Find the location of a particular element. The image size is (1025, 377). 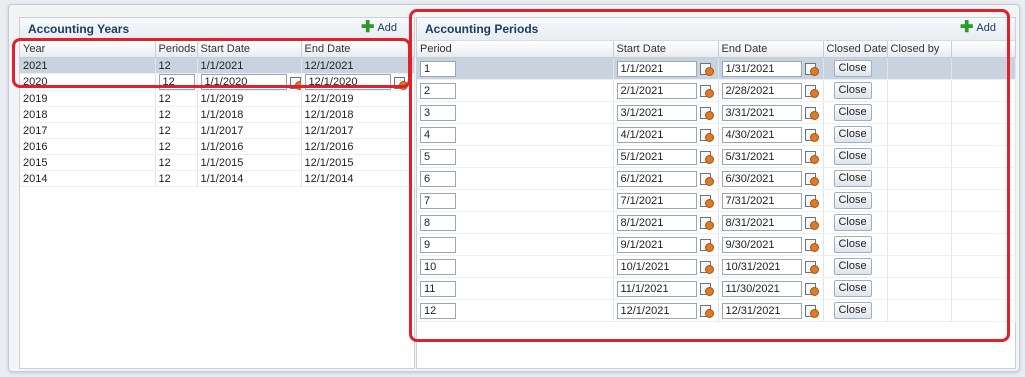

start-date-input: 1/1/2021 is located at coordinates (656, 68).